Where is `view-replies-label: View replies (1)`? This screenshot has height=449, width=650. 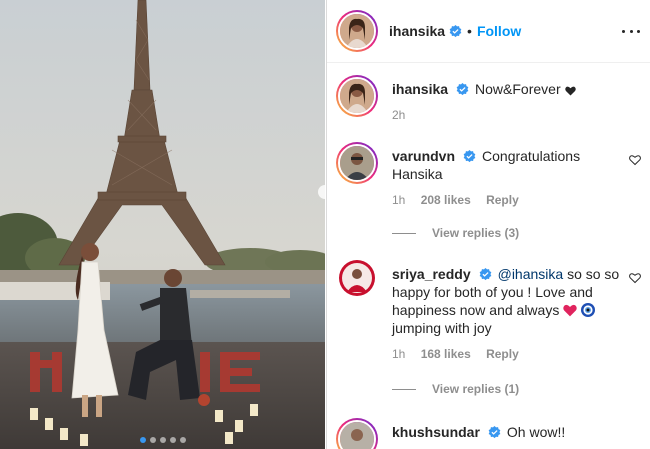 view-replies-label: View replies (1) is located at coordinates (476, 389).